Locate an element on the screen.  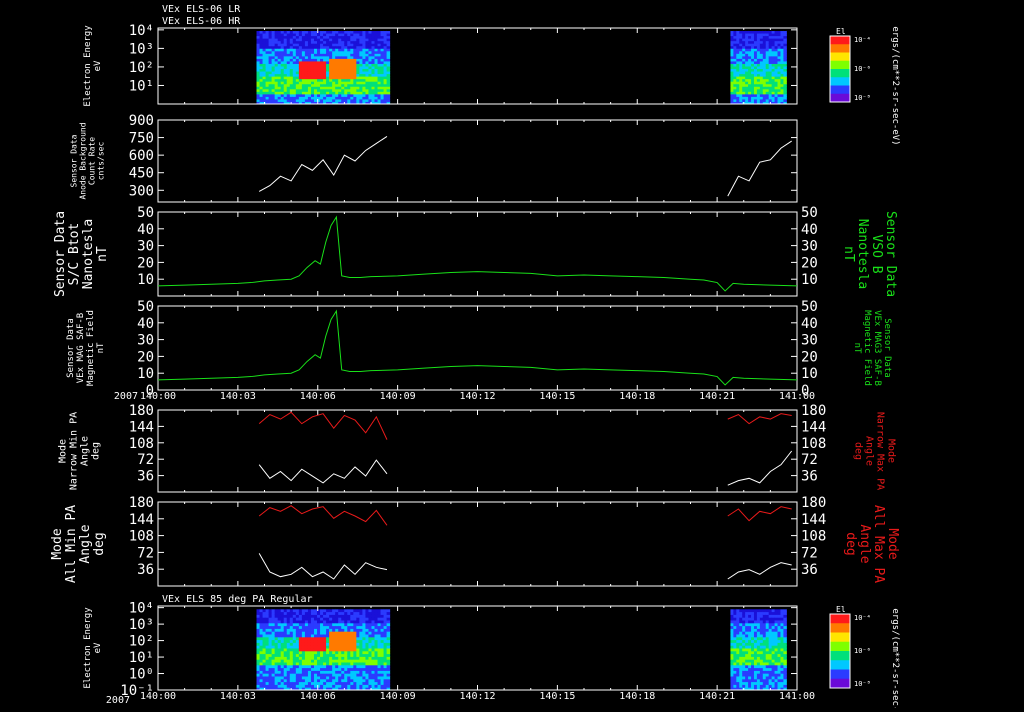
bfield-3-ylabel-line: VEx MAG SAF-B is located at coordinates (81, 348).